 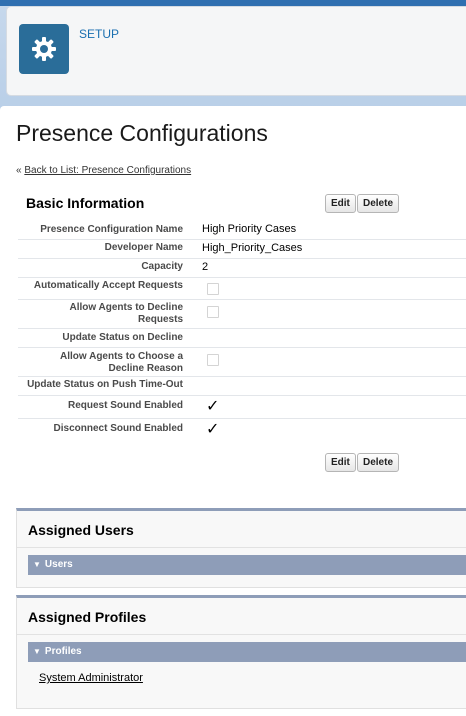 What do you see at coordinates (242, 314) in the screenshot?
I see `field-row-allow-decline: Allow Agents to Decline Requests` at bounding box center [242, 314].